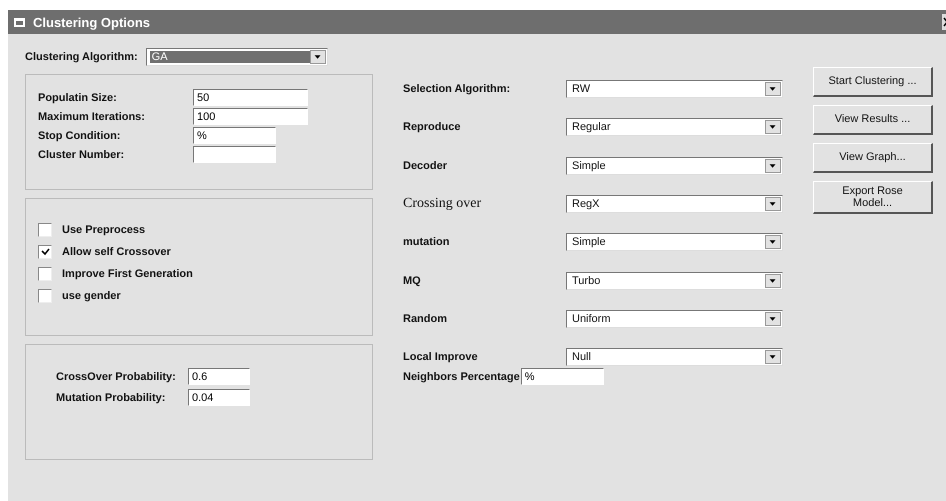  I want to click on checkbox-label: use gender, so click(91, 296).